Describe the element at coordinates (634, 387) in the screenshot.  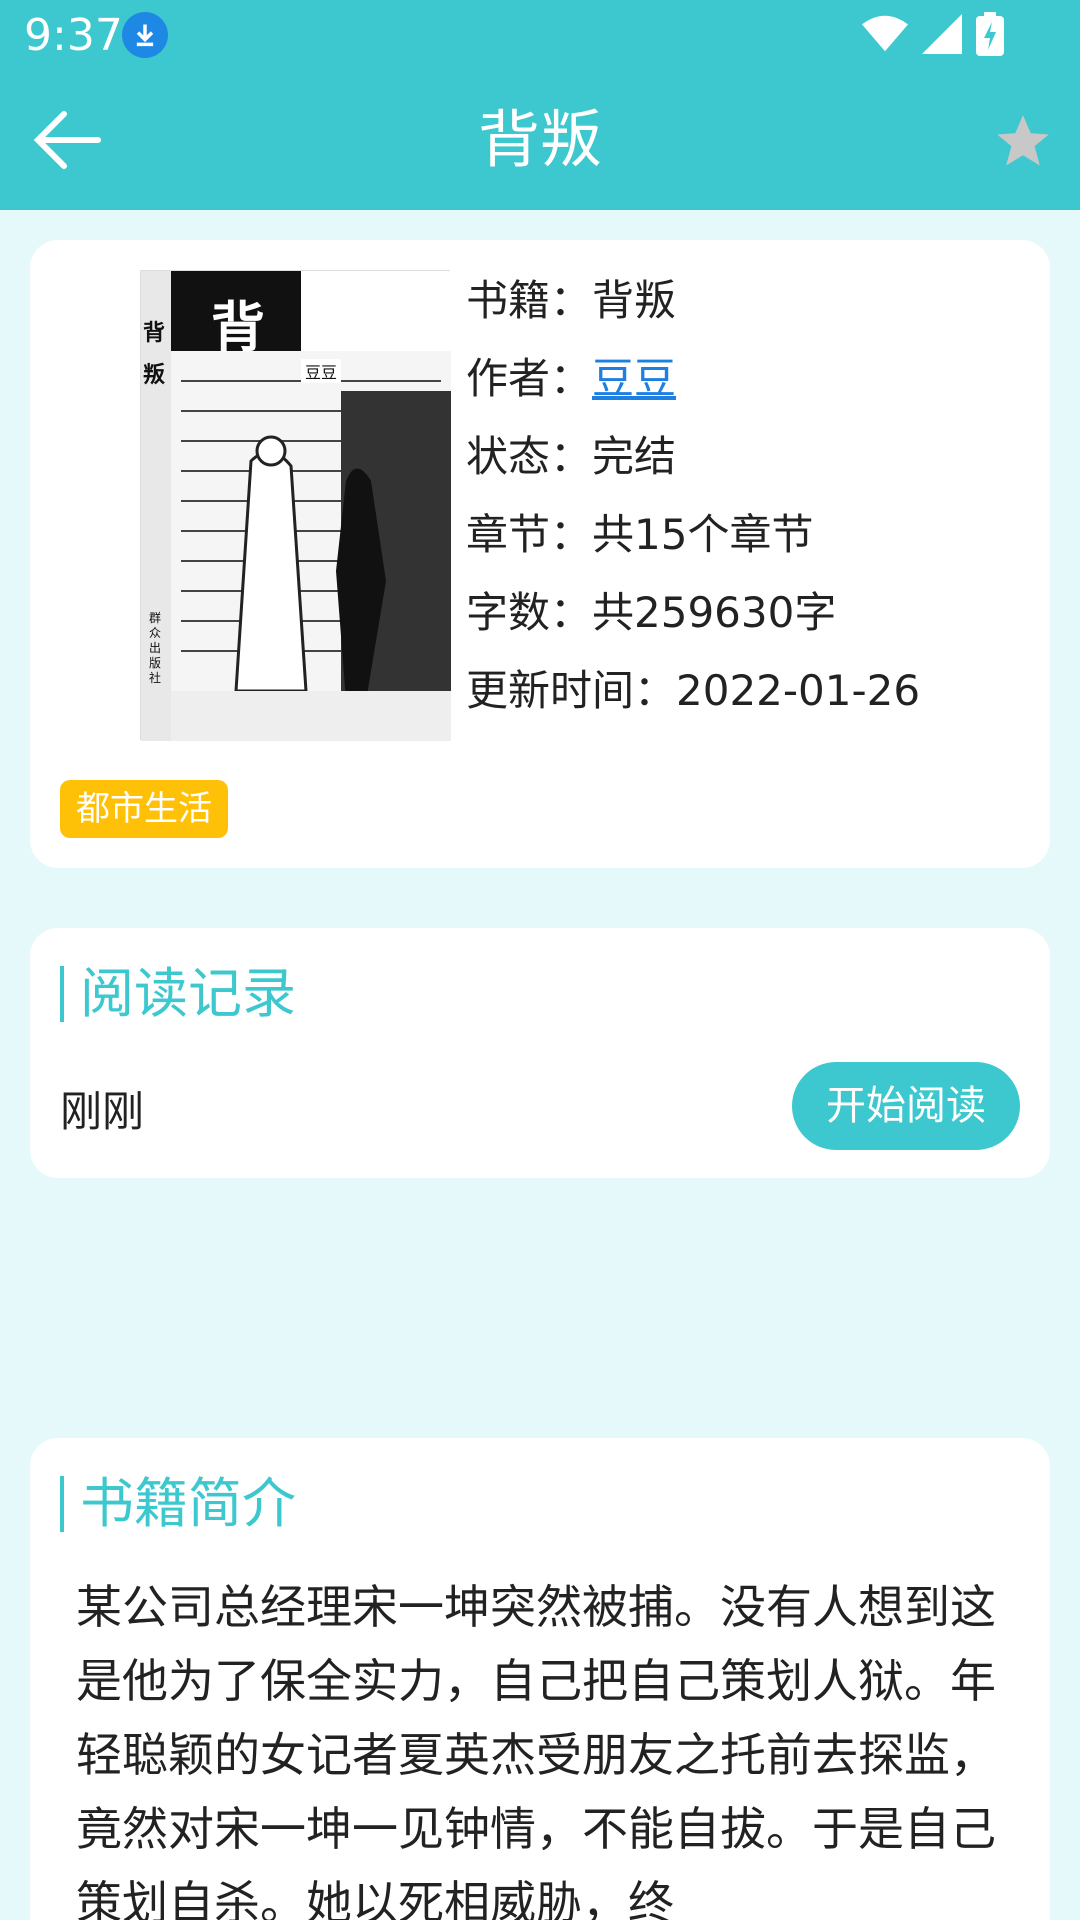
I see `author-link: 豆豆` at that location.